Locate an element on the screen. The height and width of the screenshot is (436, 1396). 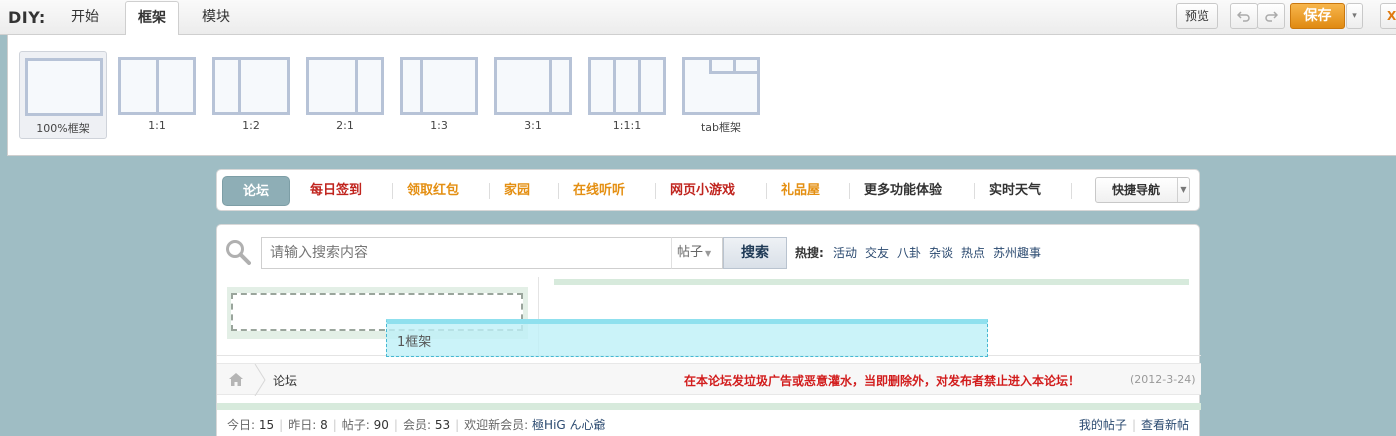
hot-search-link: 苏州趣事 is located at coordinates (1017, 252).